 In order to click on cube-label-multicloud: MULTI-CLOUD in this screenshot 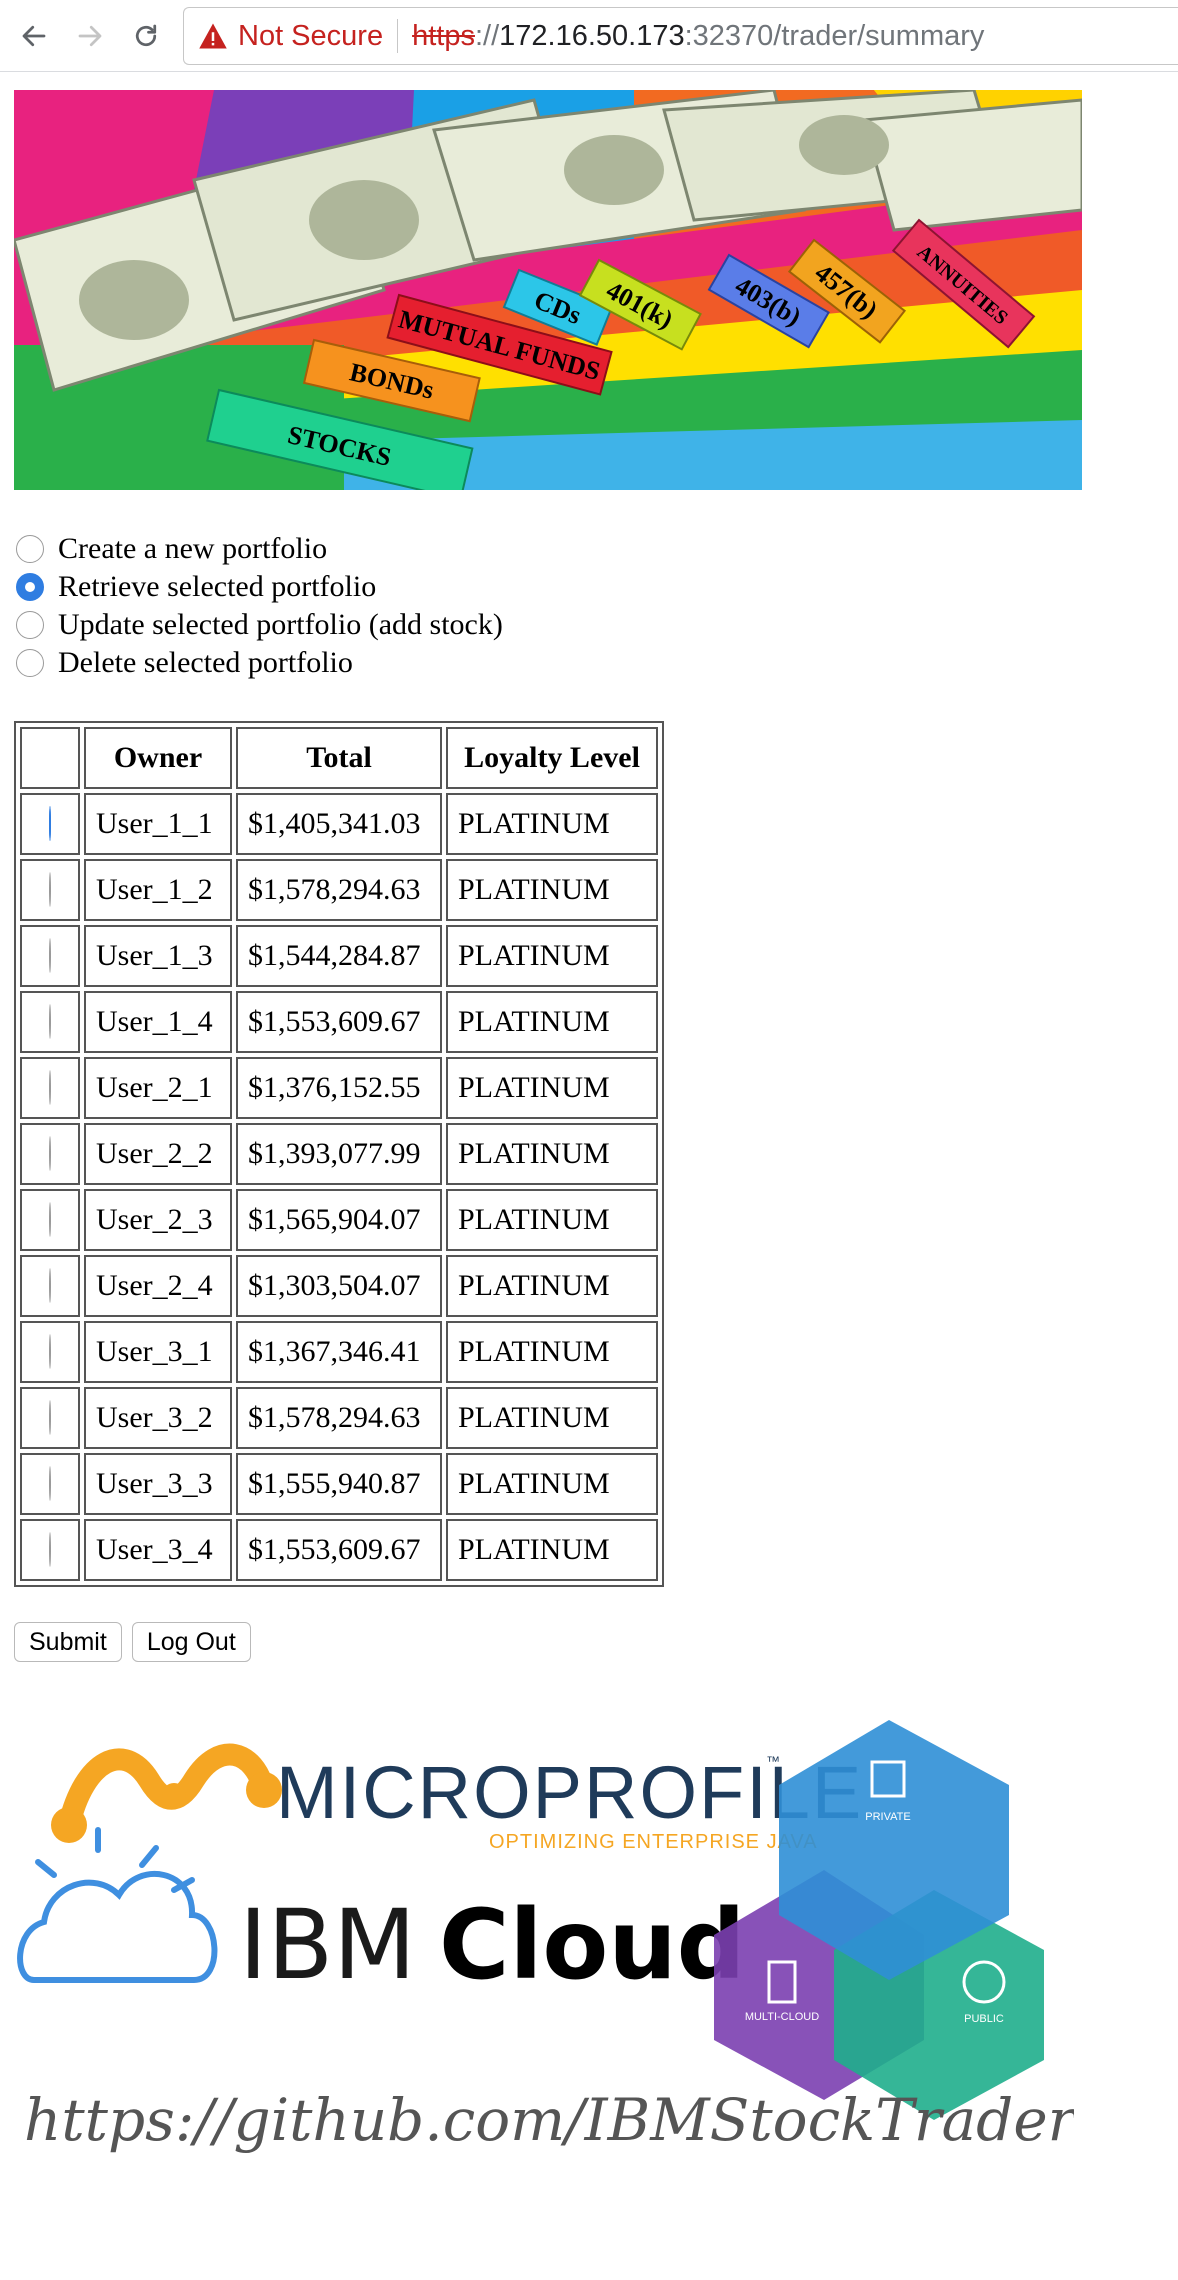, I will do `click(782, 2017)`.